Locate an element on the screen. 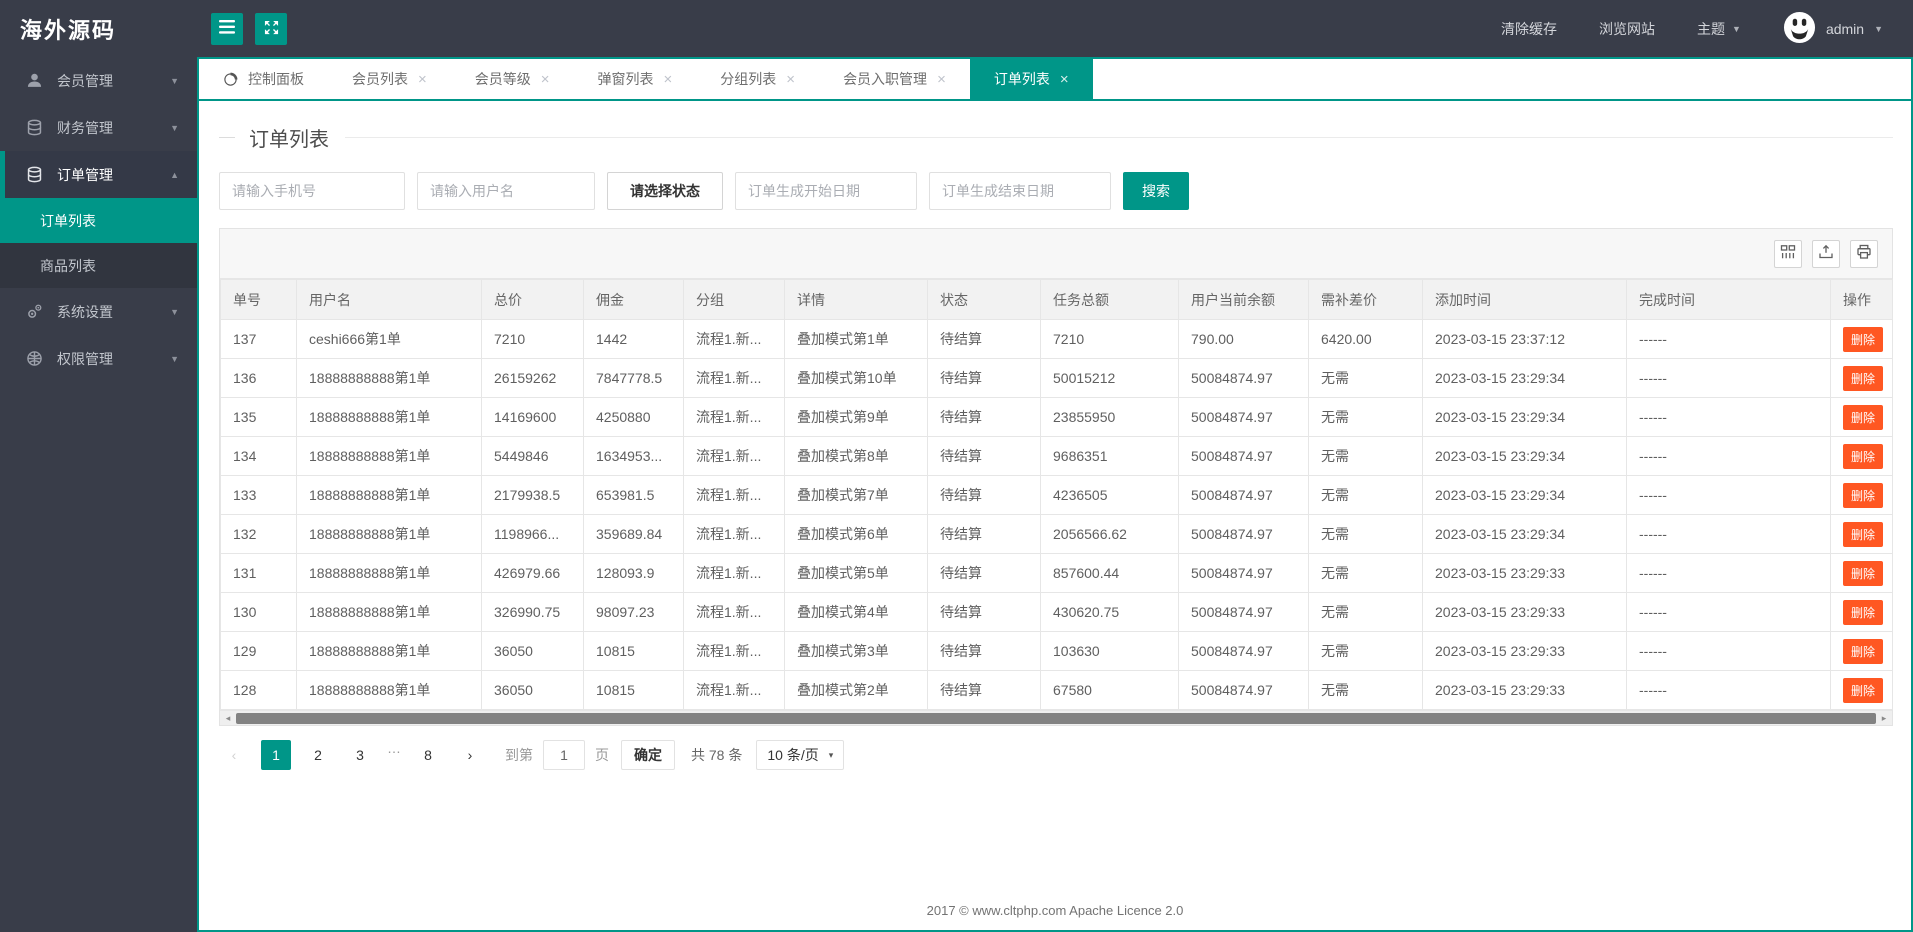 This screenshot has height=932, width=1913. cell-order-id: 131 is located at coordinates (258, 573).